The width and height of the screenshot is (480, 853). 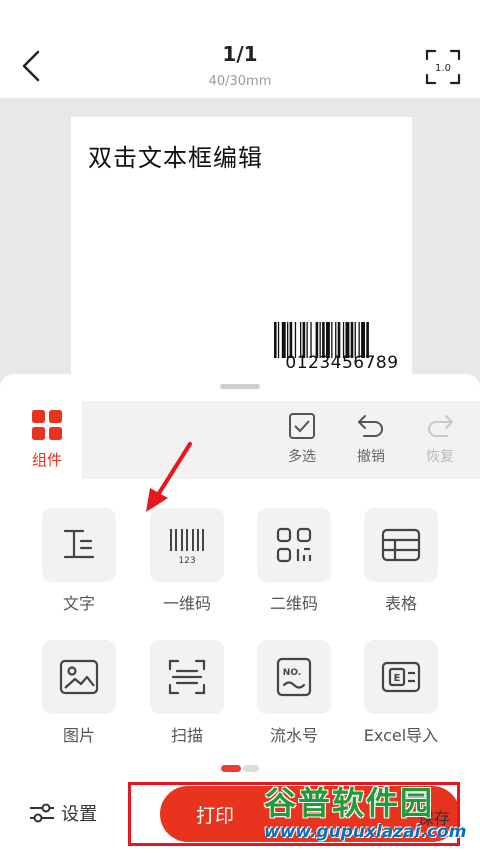 I want to click on image-icon, so click(x=79, y=677).